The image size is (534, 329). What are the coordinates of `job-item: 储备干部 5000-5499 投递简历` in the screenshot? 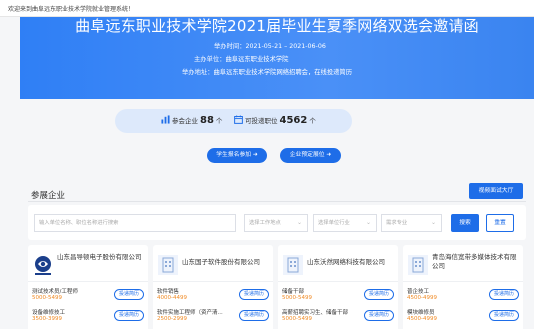 It's located at (338, 297).